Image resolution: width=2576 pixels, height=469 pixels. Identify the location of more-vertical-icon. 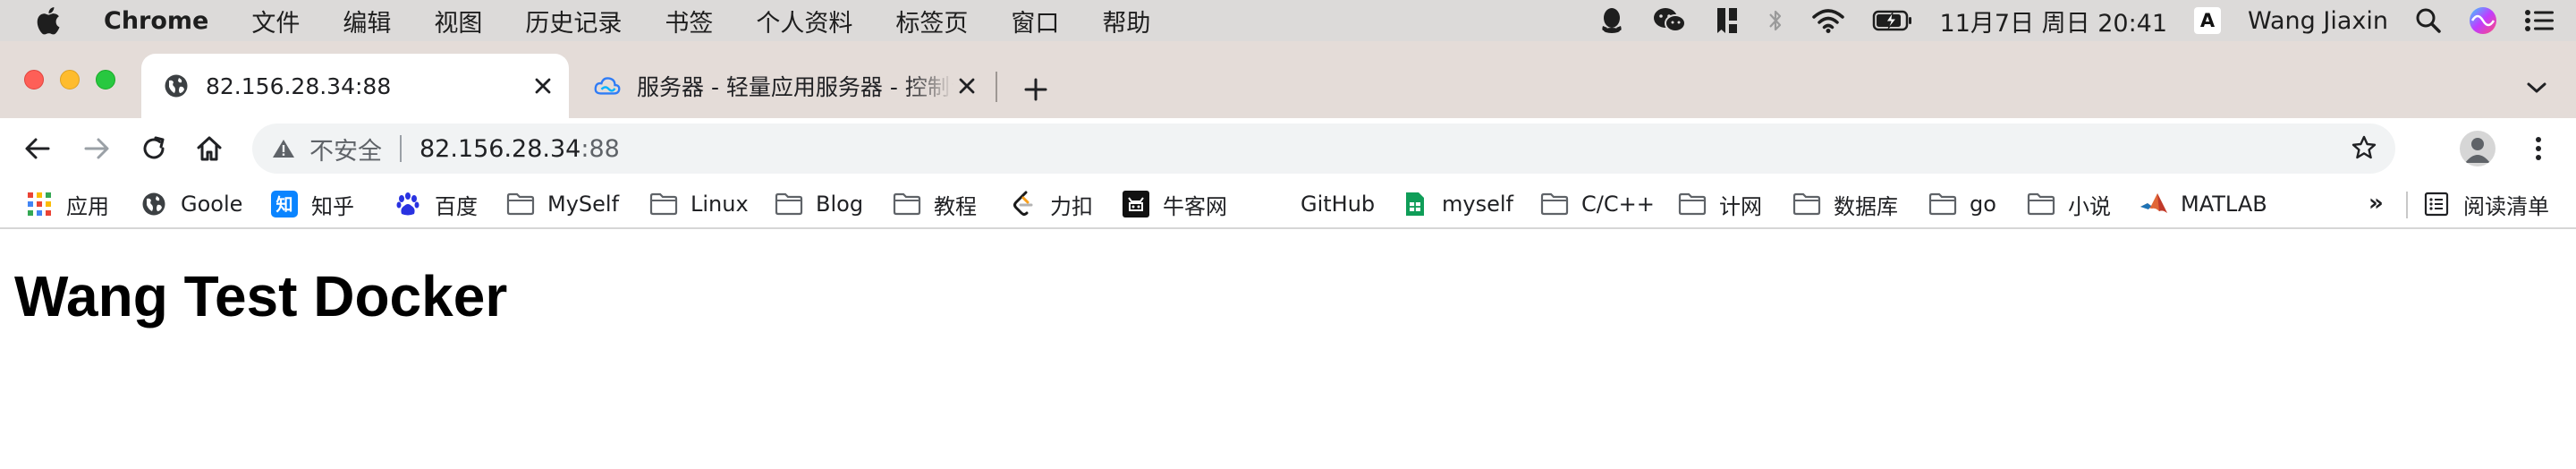
(2538, 148).